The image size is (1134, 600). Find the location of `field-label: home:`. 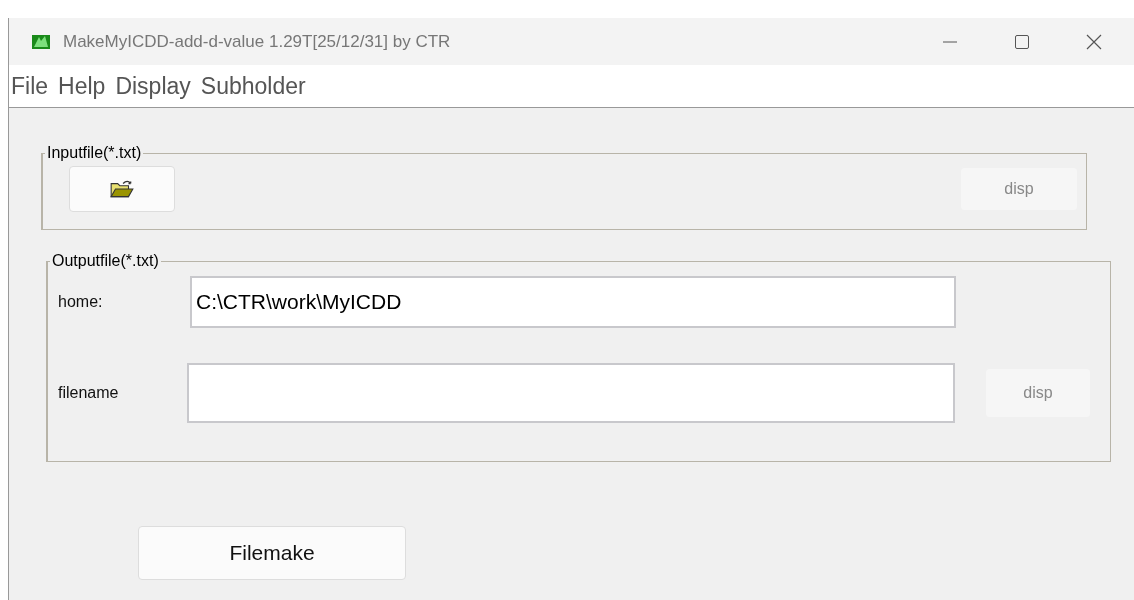

field-label: home: is located at coordinates (80, 302).